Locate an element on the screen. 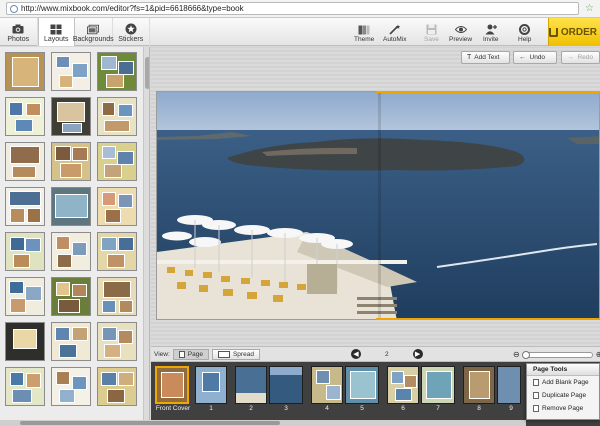  preview-label: Preview is located at coordinates (461, 39).